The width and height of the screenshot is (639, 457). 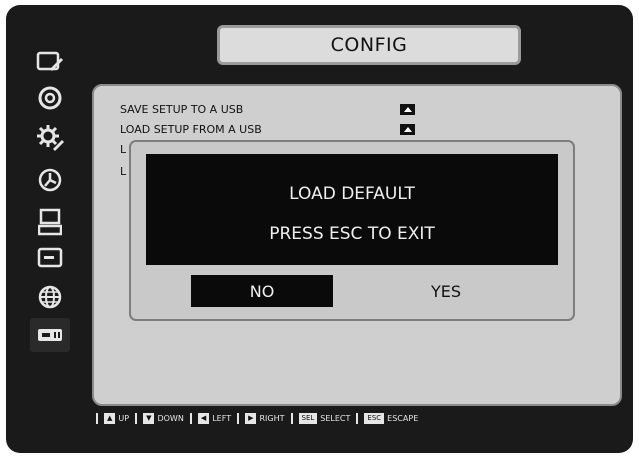 What do you see at coordinates (50, 180) in the screenshot?
I see `clock-icon` at bounding box center [50, 180].